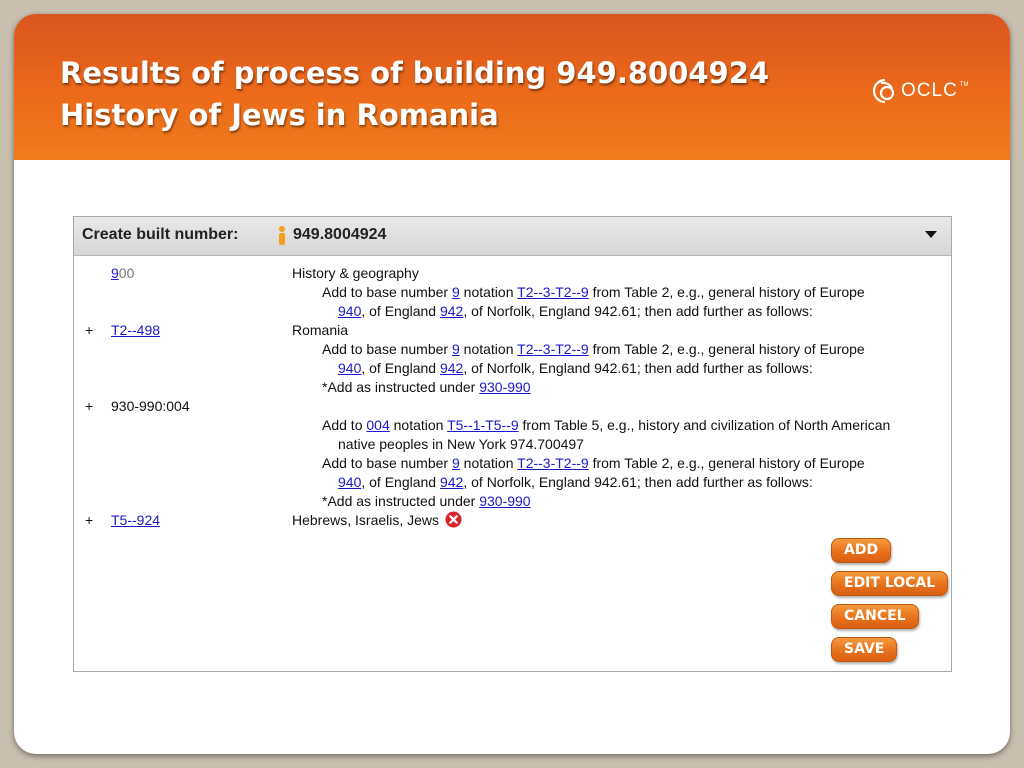  Describe the element at coordinates (929, 90) in the screenshot. I see `logo-text: OCLC` at that location.